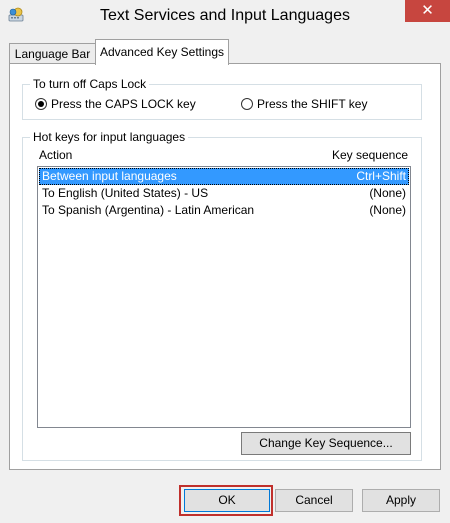 The image size is (450, 523). I want to click on list-item-action: Between input languages, so click(109, 176).